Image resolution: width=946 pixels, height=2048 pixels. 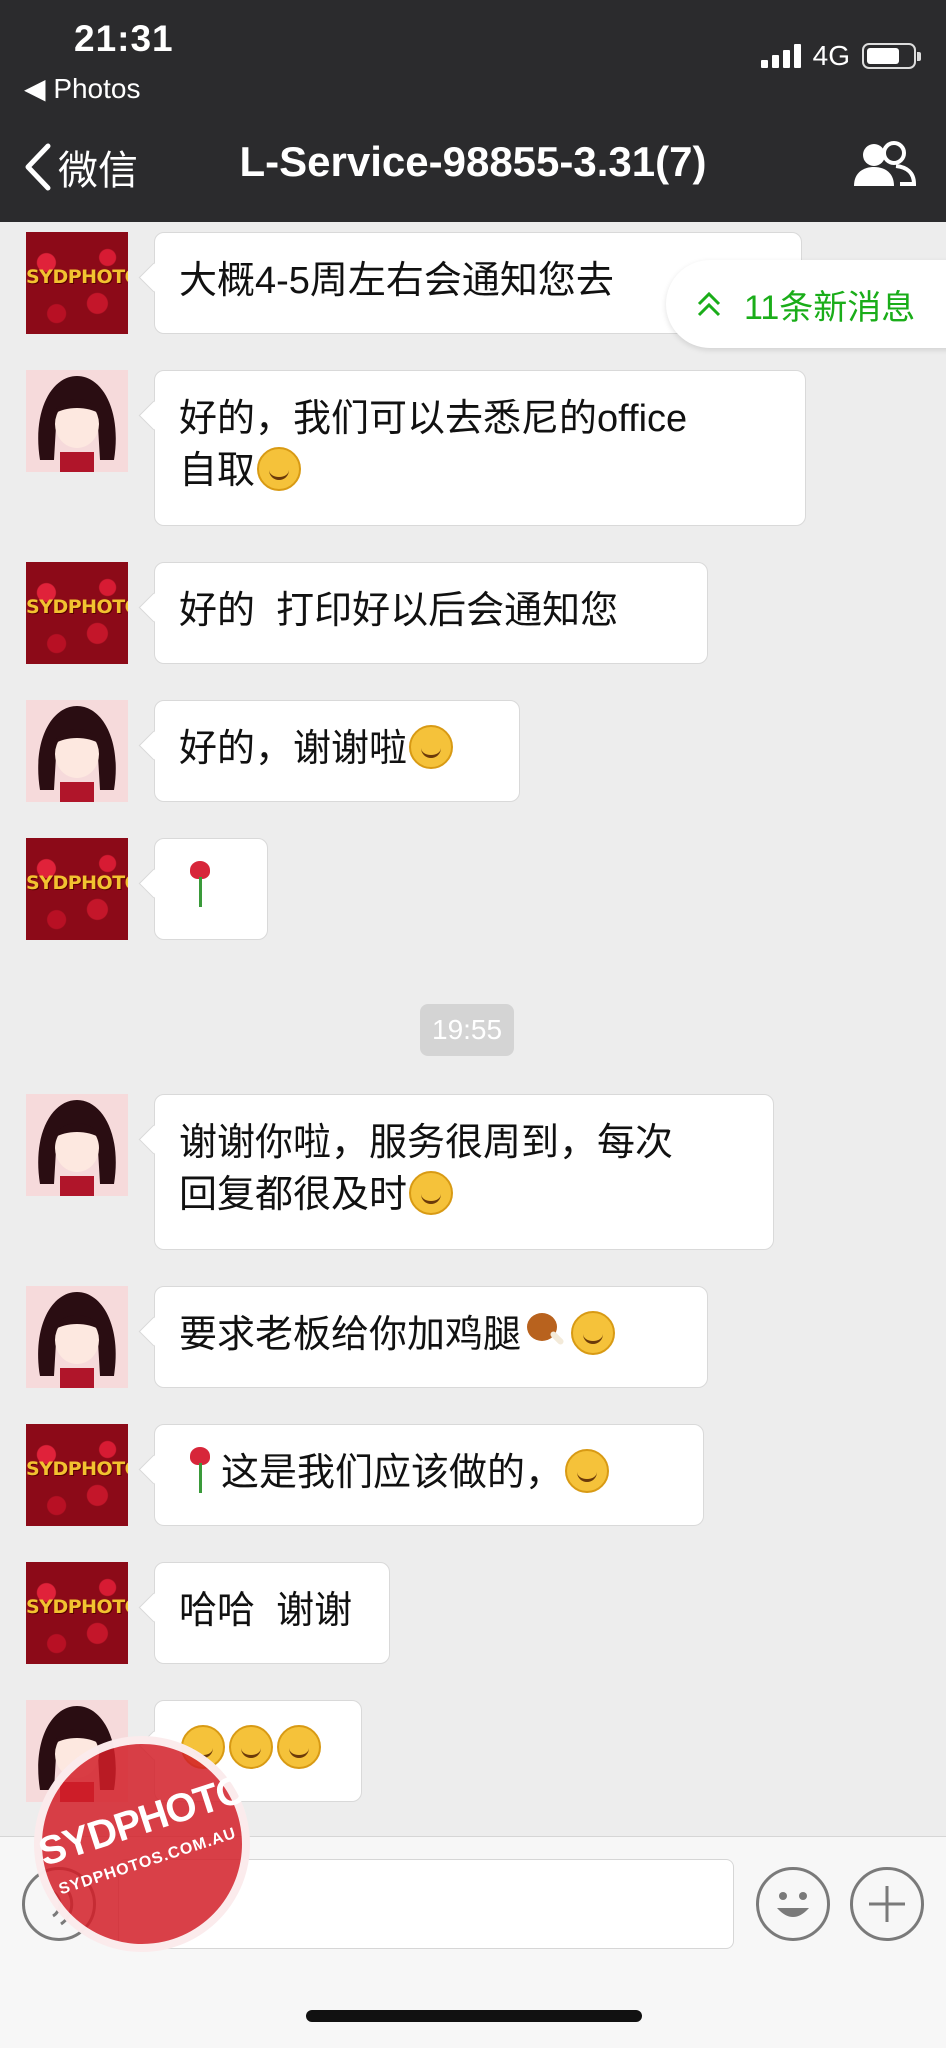 I want to click on message-bubble: 好的，谢谢啦, so click(x=337, y=751).